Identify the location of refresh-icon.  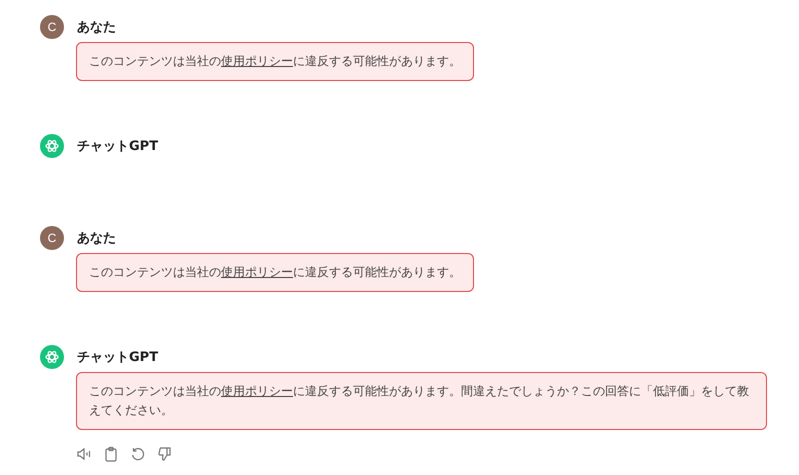
(138, 454).